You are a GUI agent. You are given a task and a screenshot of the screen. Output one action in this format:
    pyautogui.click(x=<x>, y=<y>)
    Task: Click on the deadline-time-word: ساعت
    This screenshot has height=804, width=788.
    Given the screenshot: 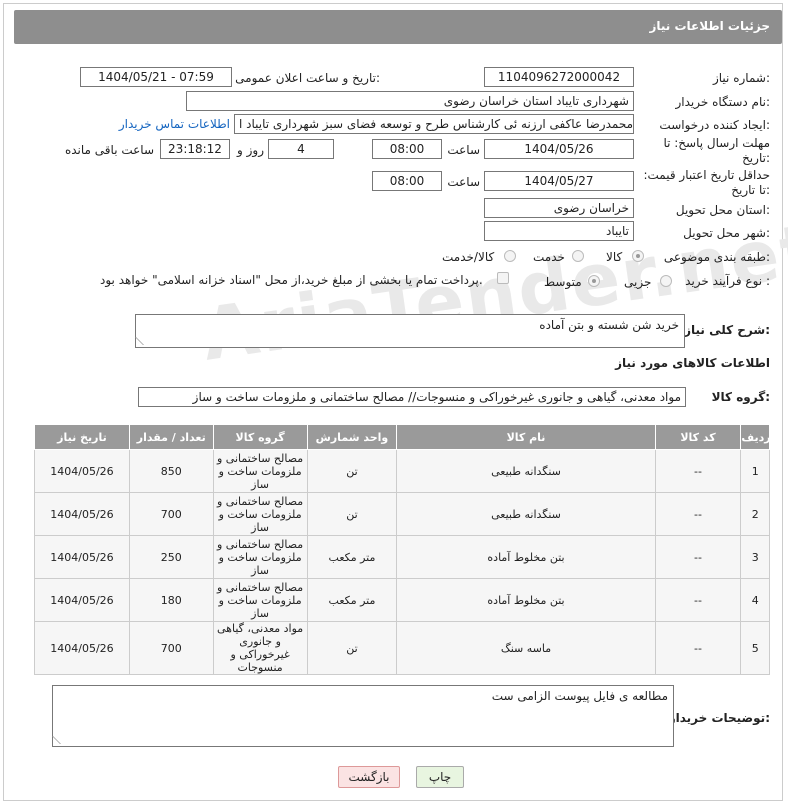 What is the action you would take?
    pyautogui.click(x=463, y=150)
    